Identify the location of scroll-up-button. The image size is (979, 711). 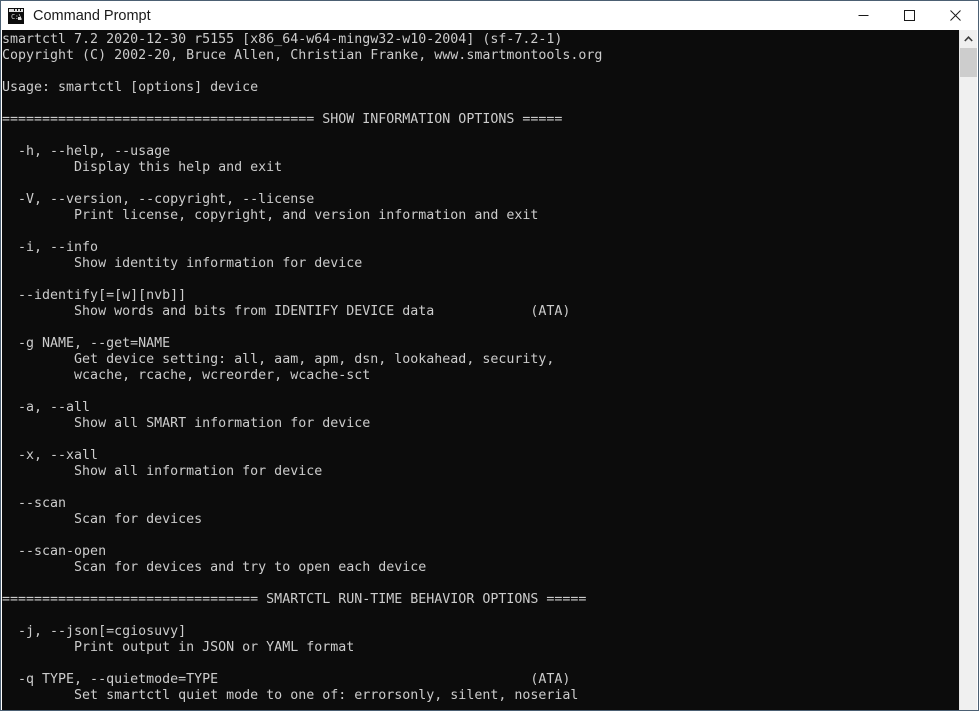
(968, 39).